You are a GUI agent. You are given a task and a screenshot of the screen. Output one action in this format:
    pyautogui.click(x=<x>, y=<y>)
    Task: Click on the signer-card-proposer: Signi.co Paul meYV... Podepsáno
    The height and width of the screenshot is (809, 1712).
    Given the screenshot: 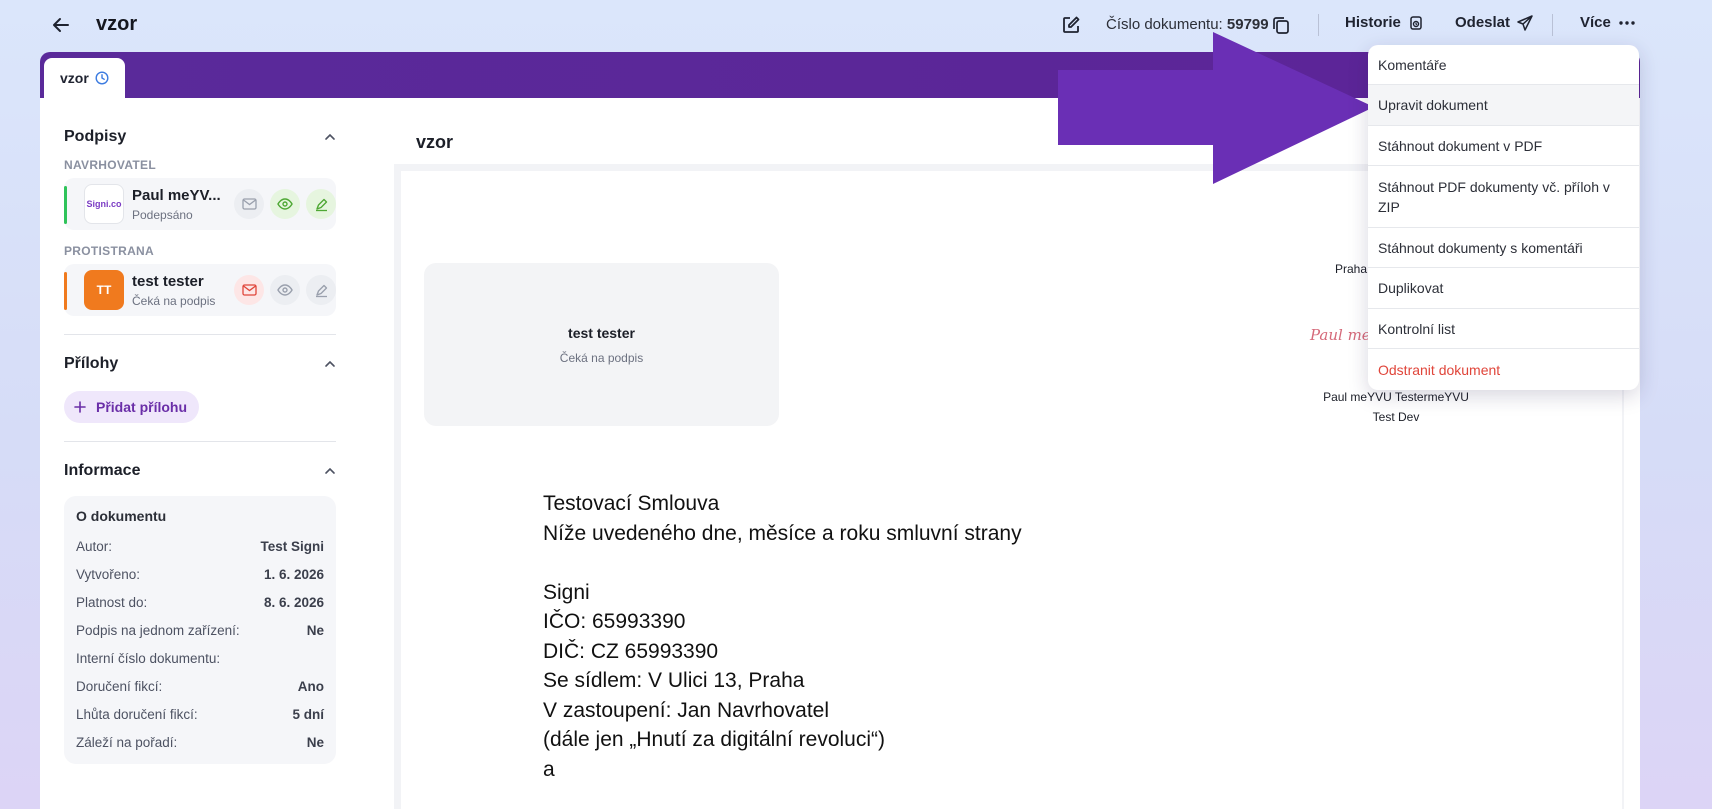 What is the action you would take?
    pyautogui.click(x=200, y=204)
    